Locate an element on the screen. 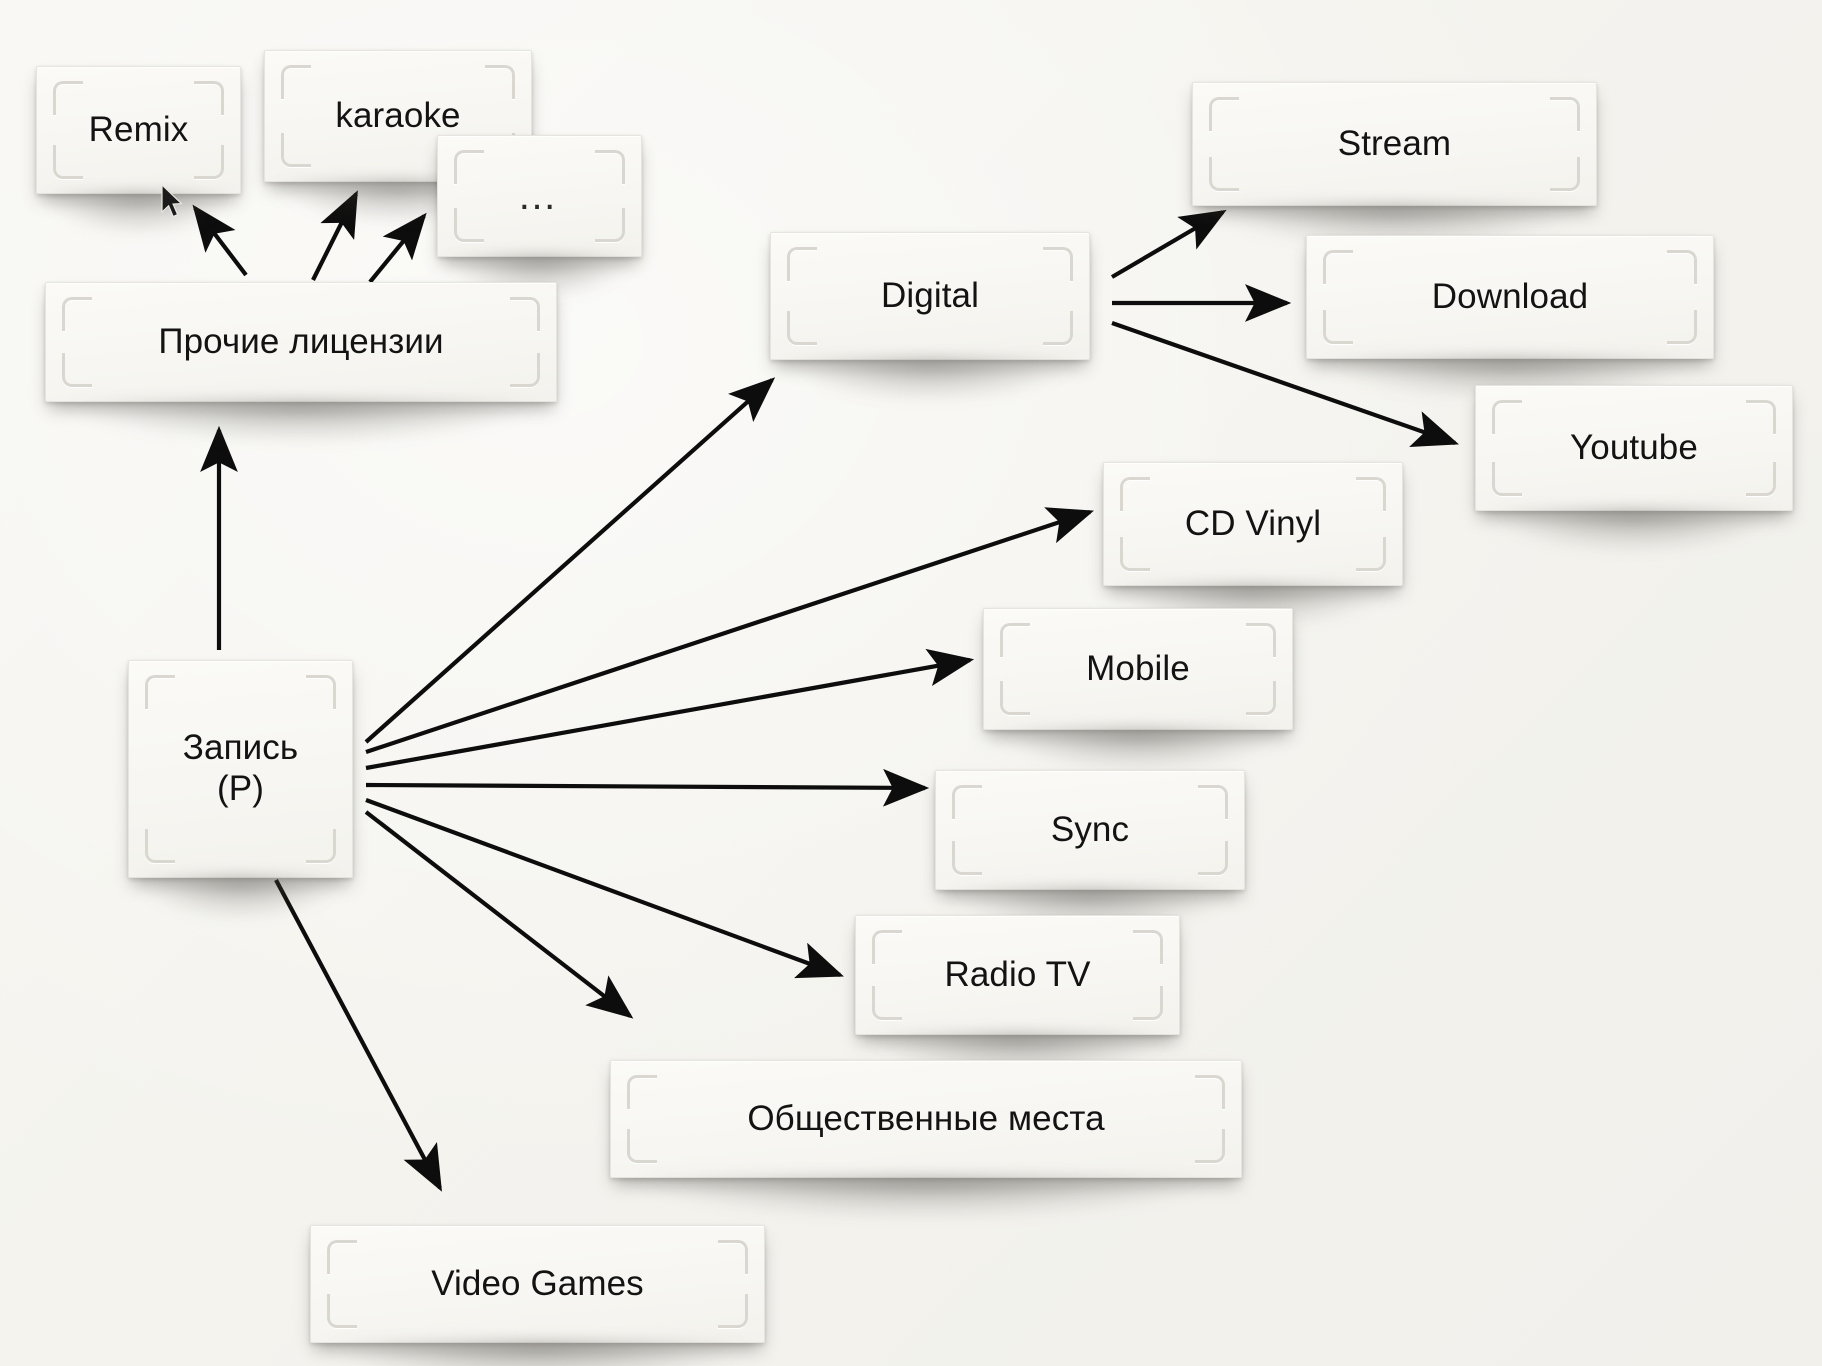 The width and height of the screenshot is (1822, 1366). edge-record-to-radiotv is located at coordinates (604, 888).